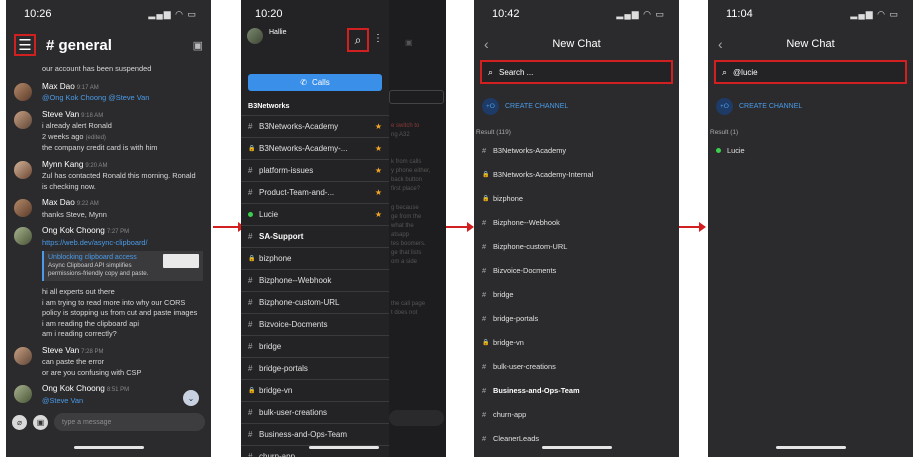  I want to click on more-options-icon: ⋮, so click(378, 36).